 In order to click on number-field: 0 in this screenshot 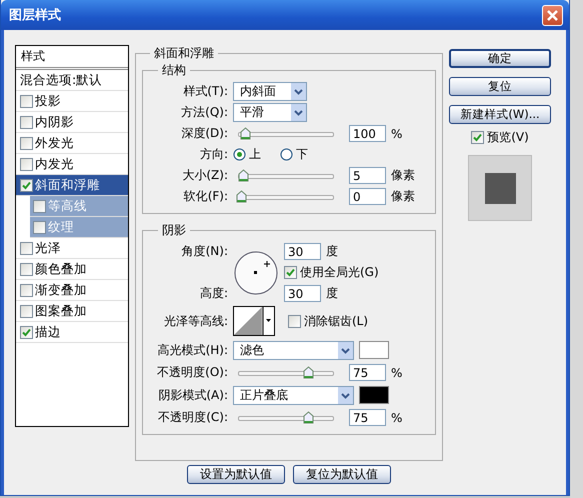, I will do `click(367, 196)`.